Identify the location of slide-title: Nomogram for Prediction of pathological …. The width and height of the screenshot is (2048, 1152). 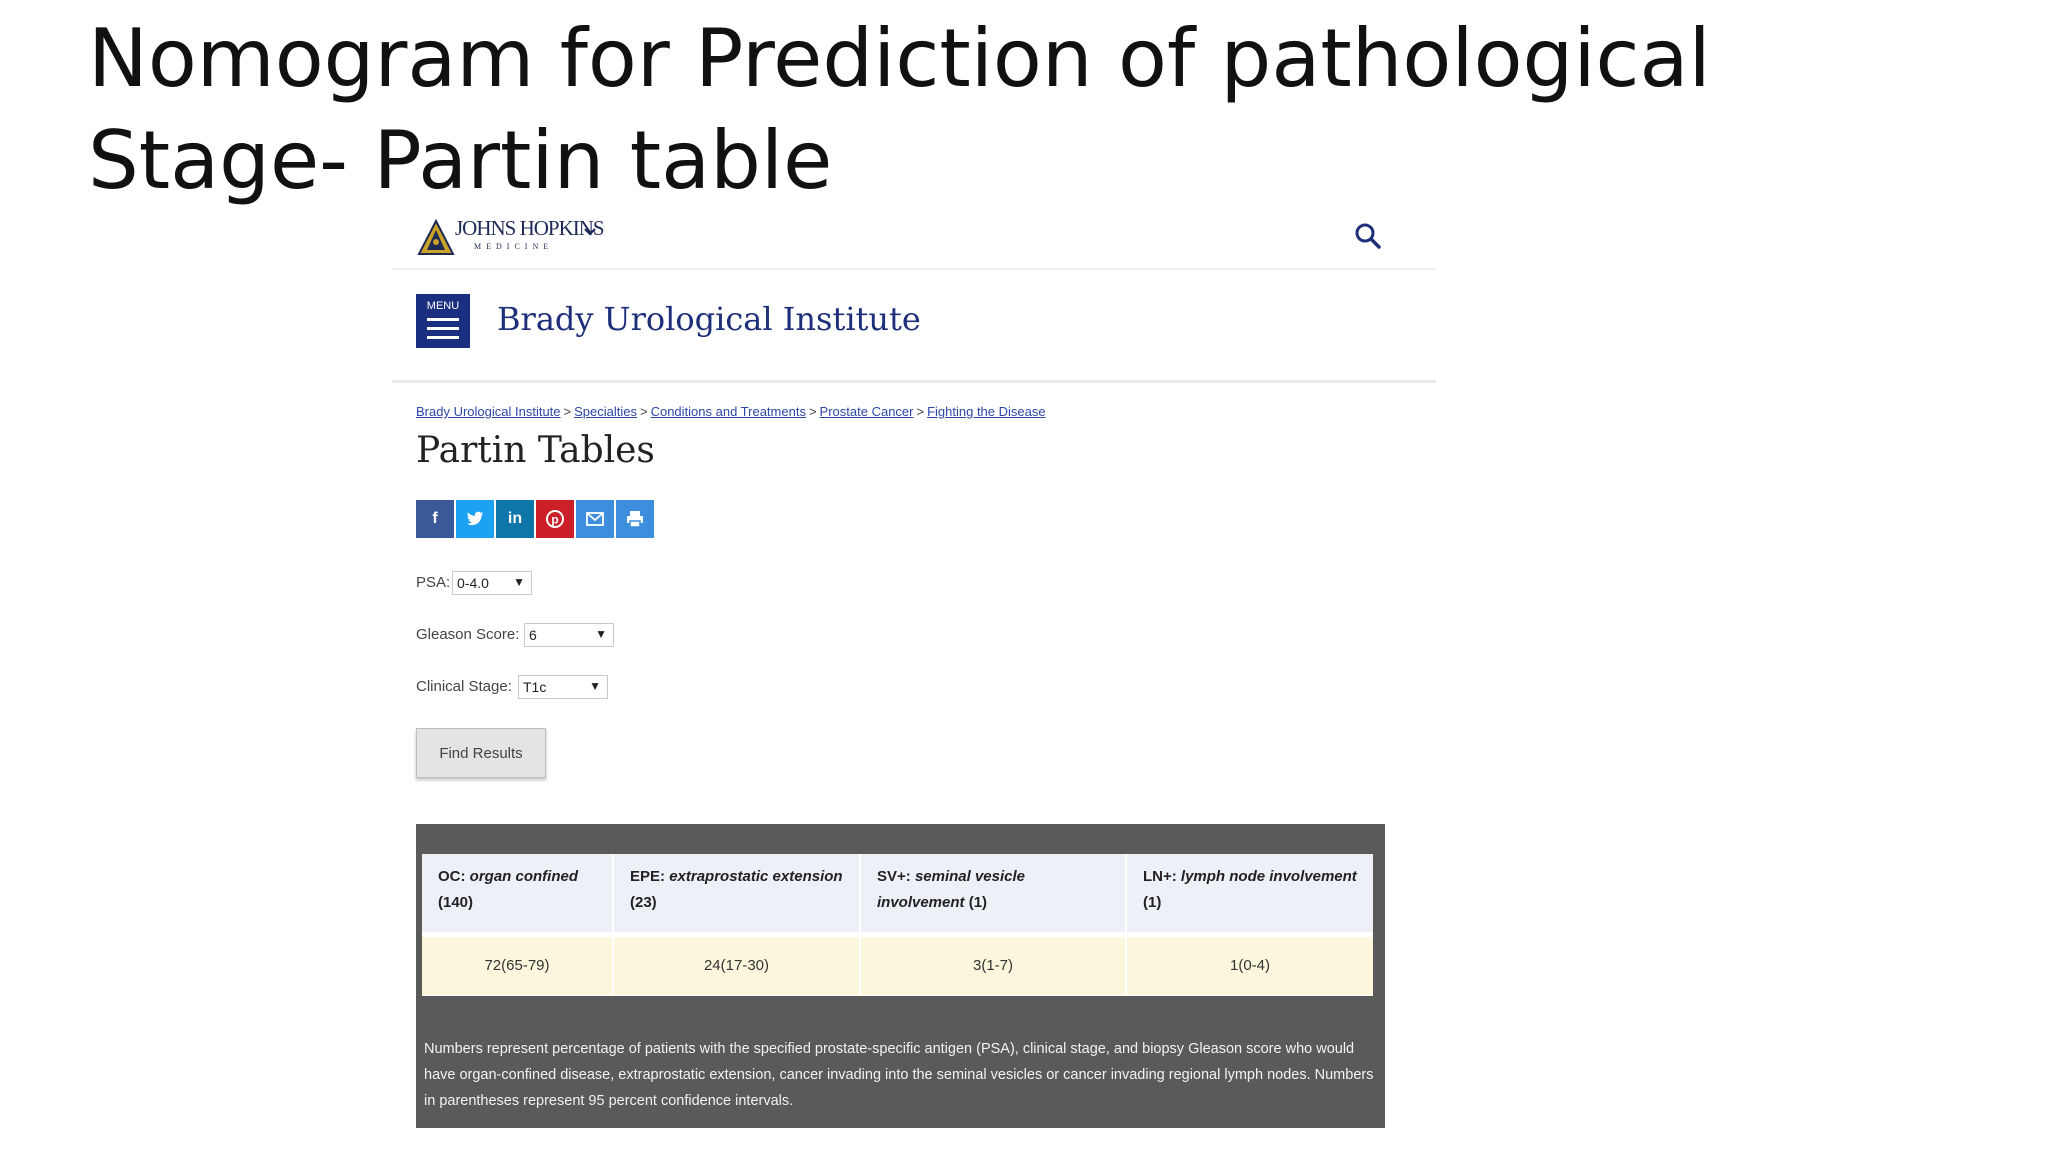
(899, 109).